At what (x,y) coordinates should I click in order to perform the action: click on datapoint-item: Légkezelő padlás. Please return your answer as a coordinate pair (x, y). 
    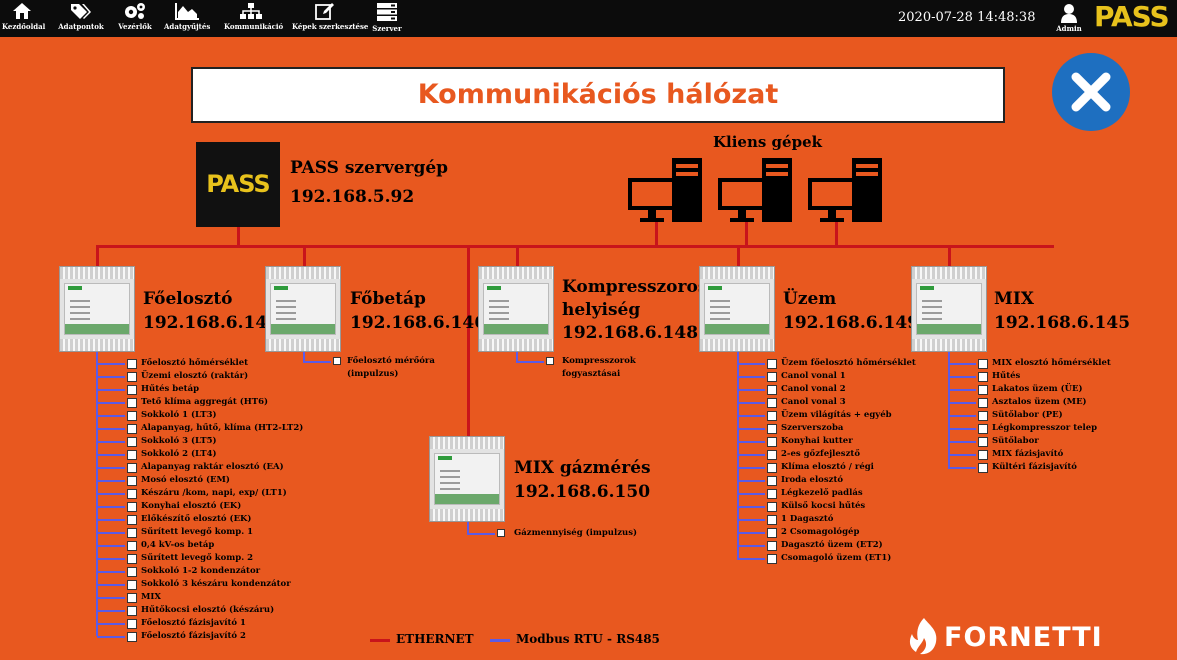
    Looking at the image, I should click on (826, 493).